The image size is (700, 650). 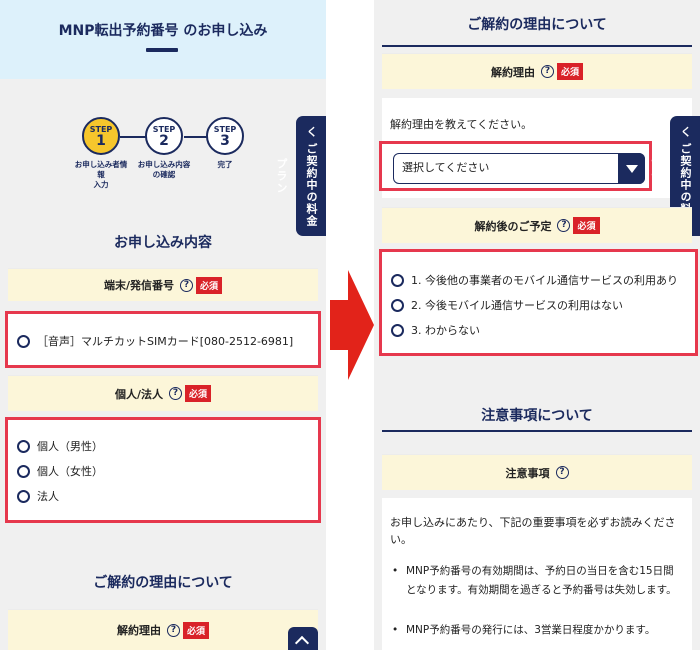 I want to click on entity-radio-female: 個人（女性）, so click(x=60, y=471).